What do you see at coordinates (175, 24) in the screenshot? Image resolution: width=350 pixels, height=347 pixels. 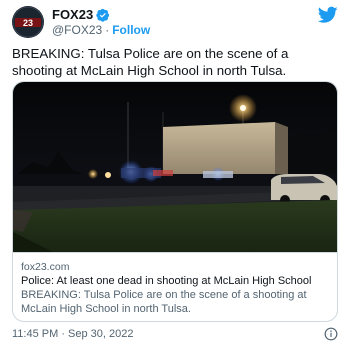 I see `tweet-header: 23 FOX23 @FOX23 · Follow` at bounding box center [175, 24].